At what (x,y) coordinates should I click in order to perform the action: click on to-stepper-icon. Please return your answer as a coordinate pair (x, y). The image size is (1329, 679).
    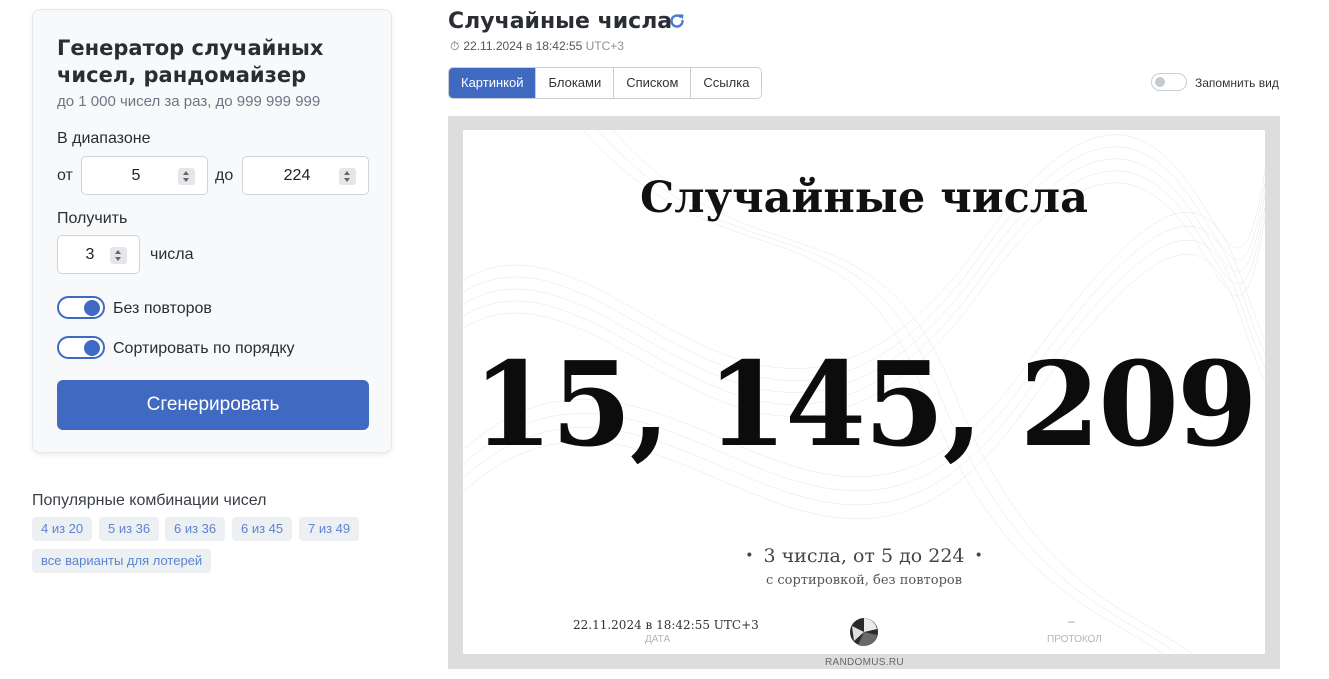
    Looking at the image, I should click on (347, 176).